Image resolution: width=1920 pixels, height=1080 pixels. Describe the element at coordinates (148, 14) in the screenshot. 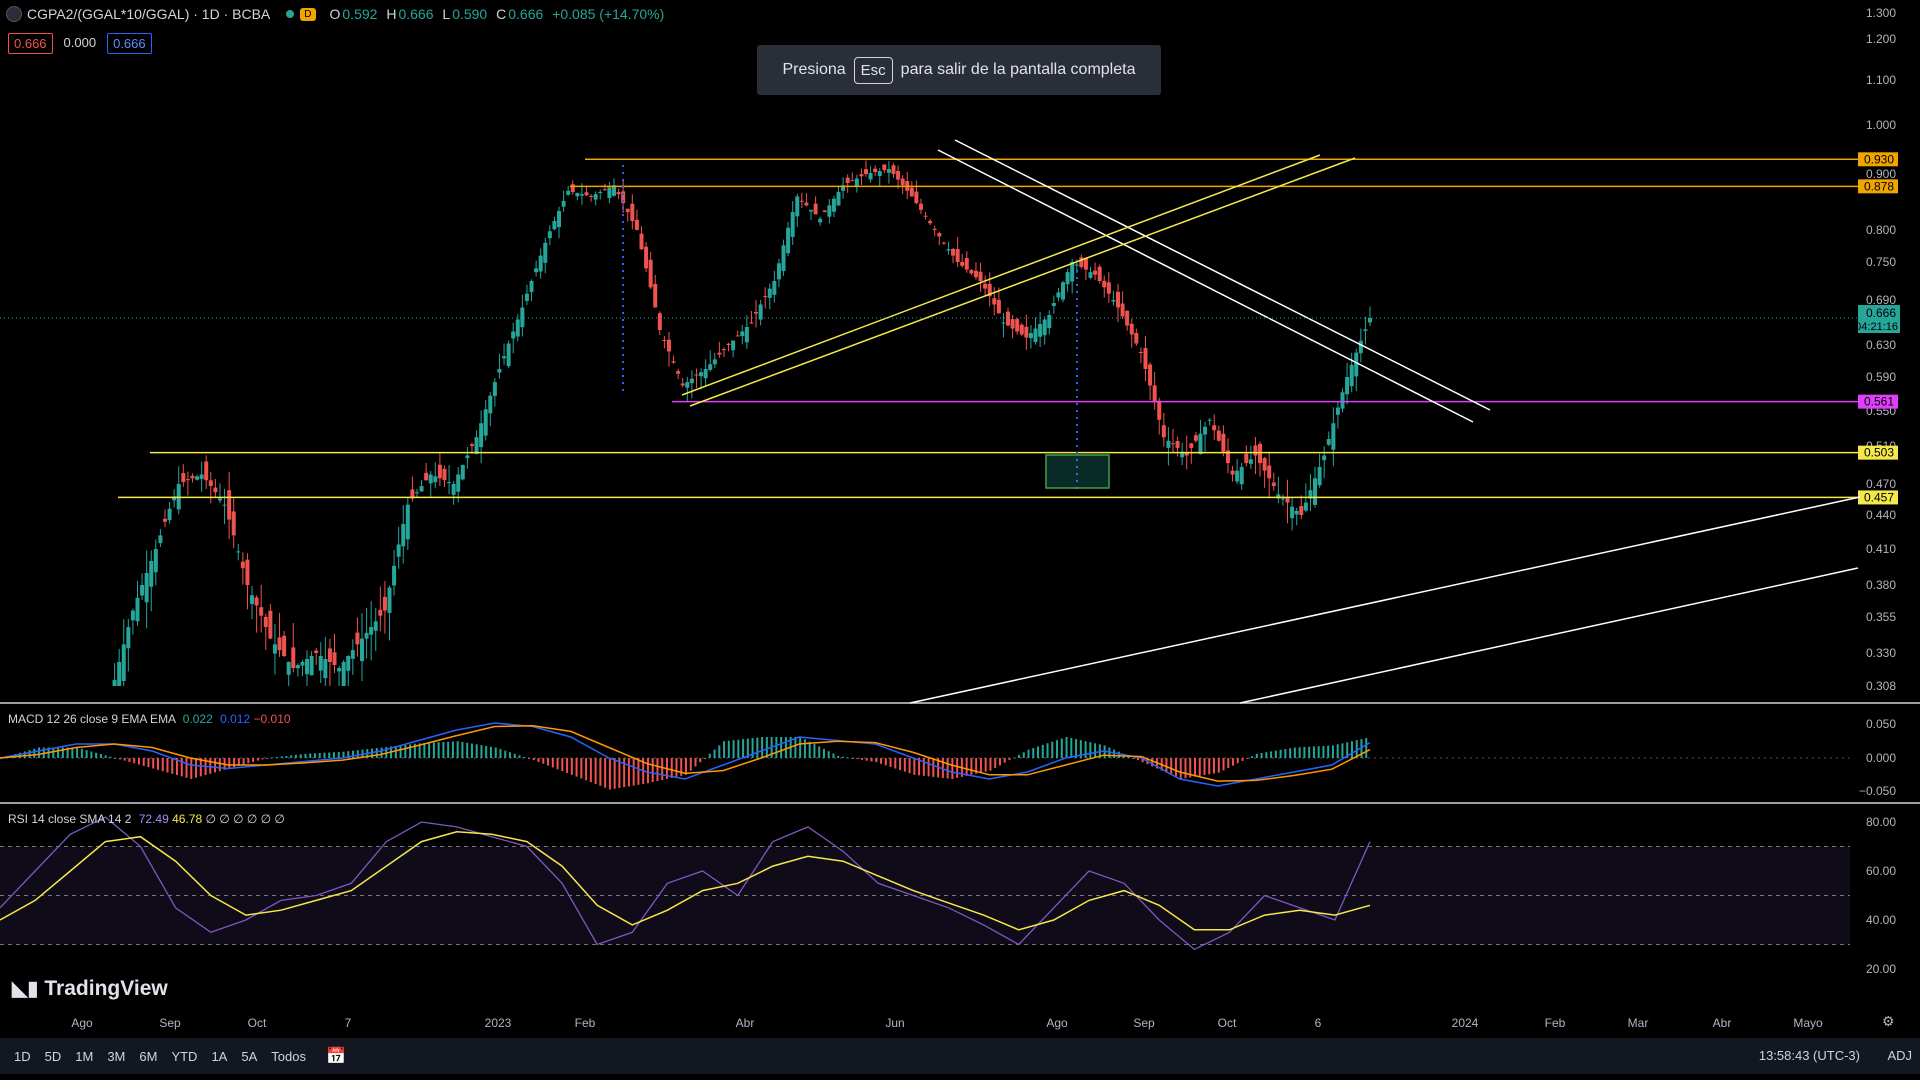

I see `symbol-title: CGPA2/(GGAL*10/GGAL) · 1D · BCBA` at that location.